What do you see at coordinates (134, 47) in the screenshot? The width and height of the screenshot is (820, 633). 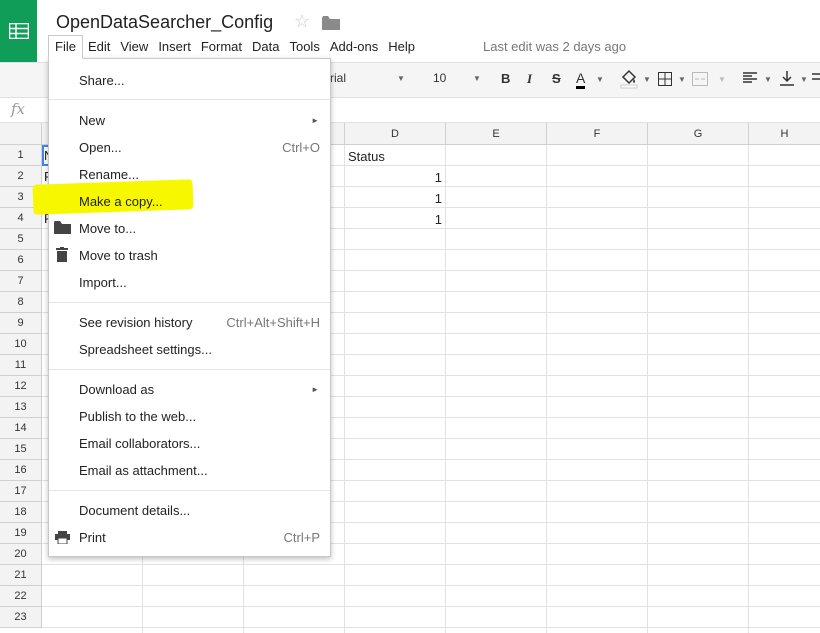 I see `menu-view: View` at bounding box center [134, 47].